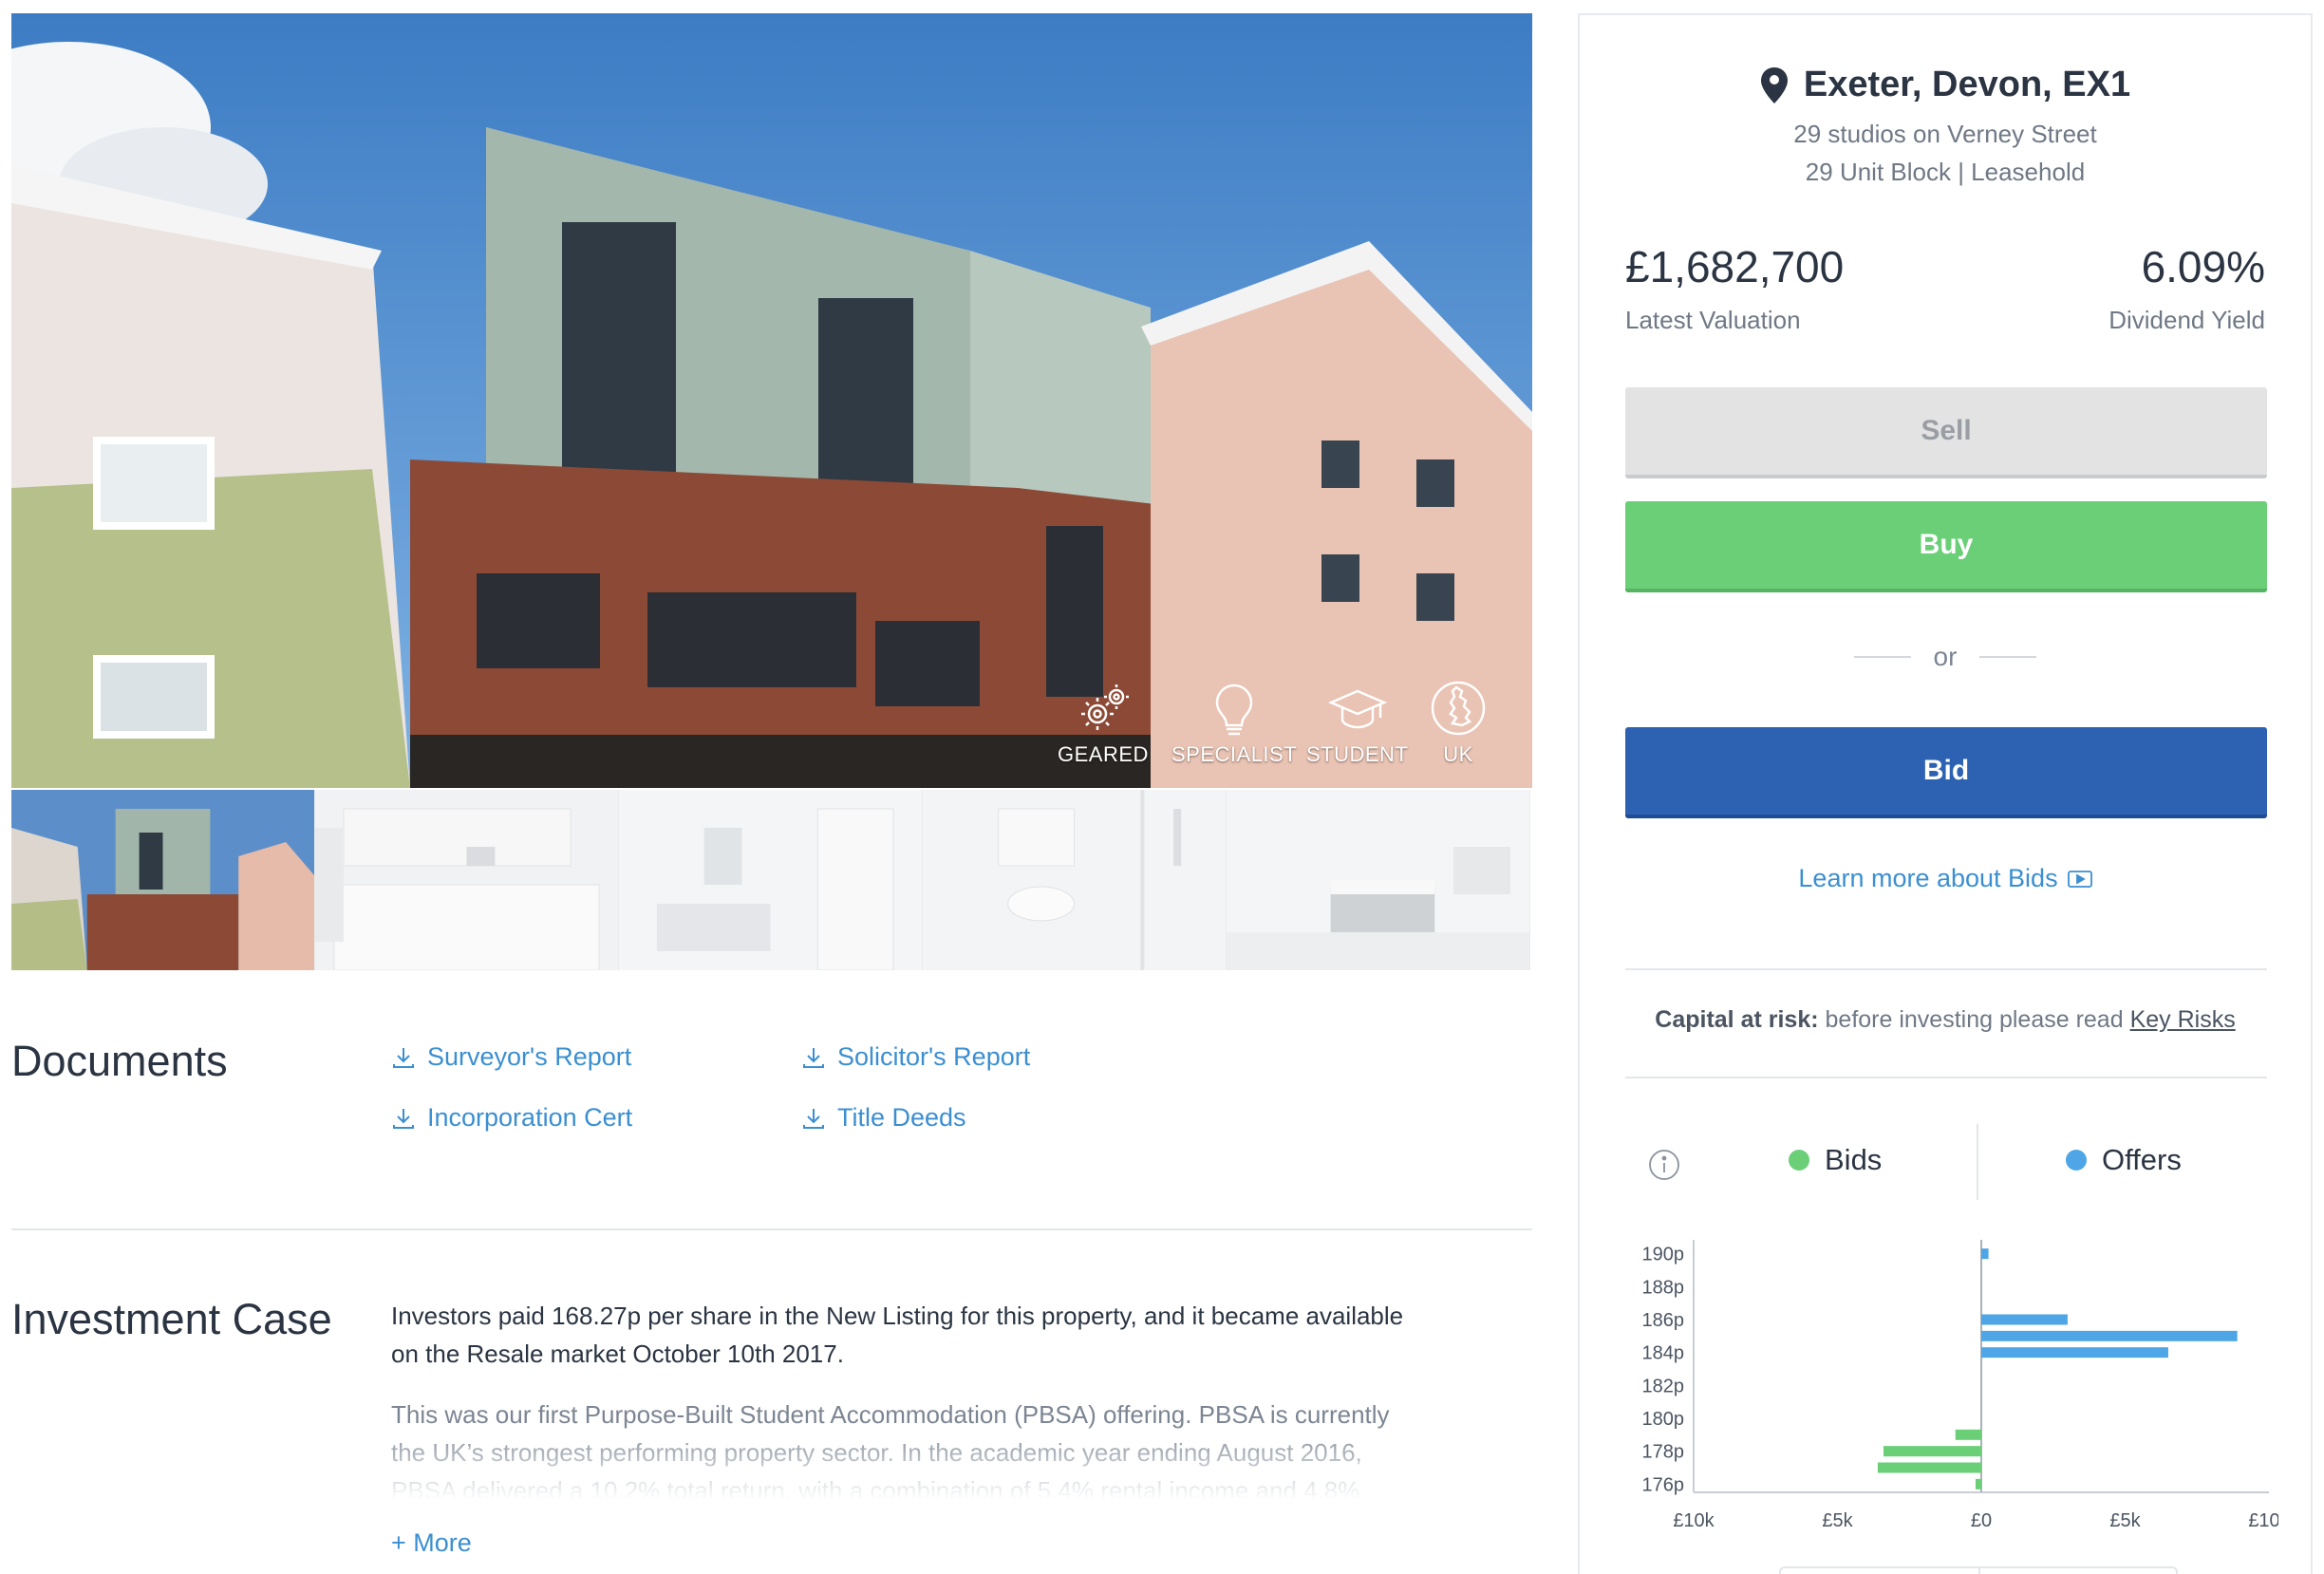 The image size is (2324, 1574). Describe the element at coordinates (903, 1462) in the screenshot. I see `text-fade-overlay` at that location.